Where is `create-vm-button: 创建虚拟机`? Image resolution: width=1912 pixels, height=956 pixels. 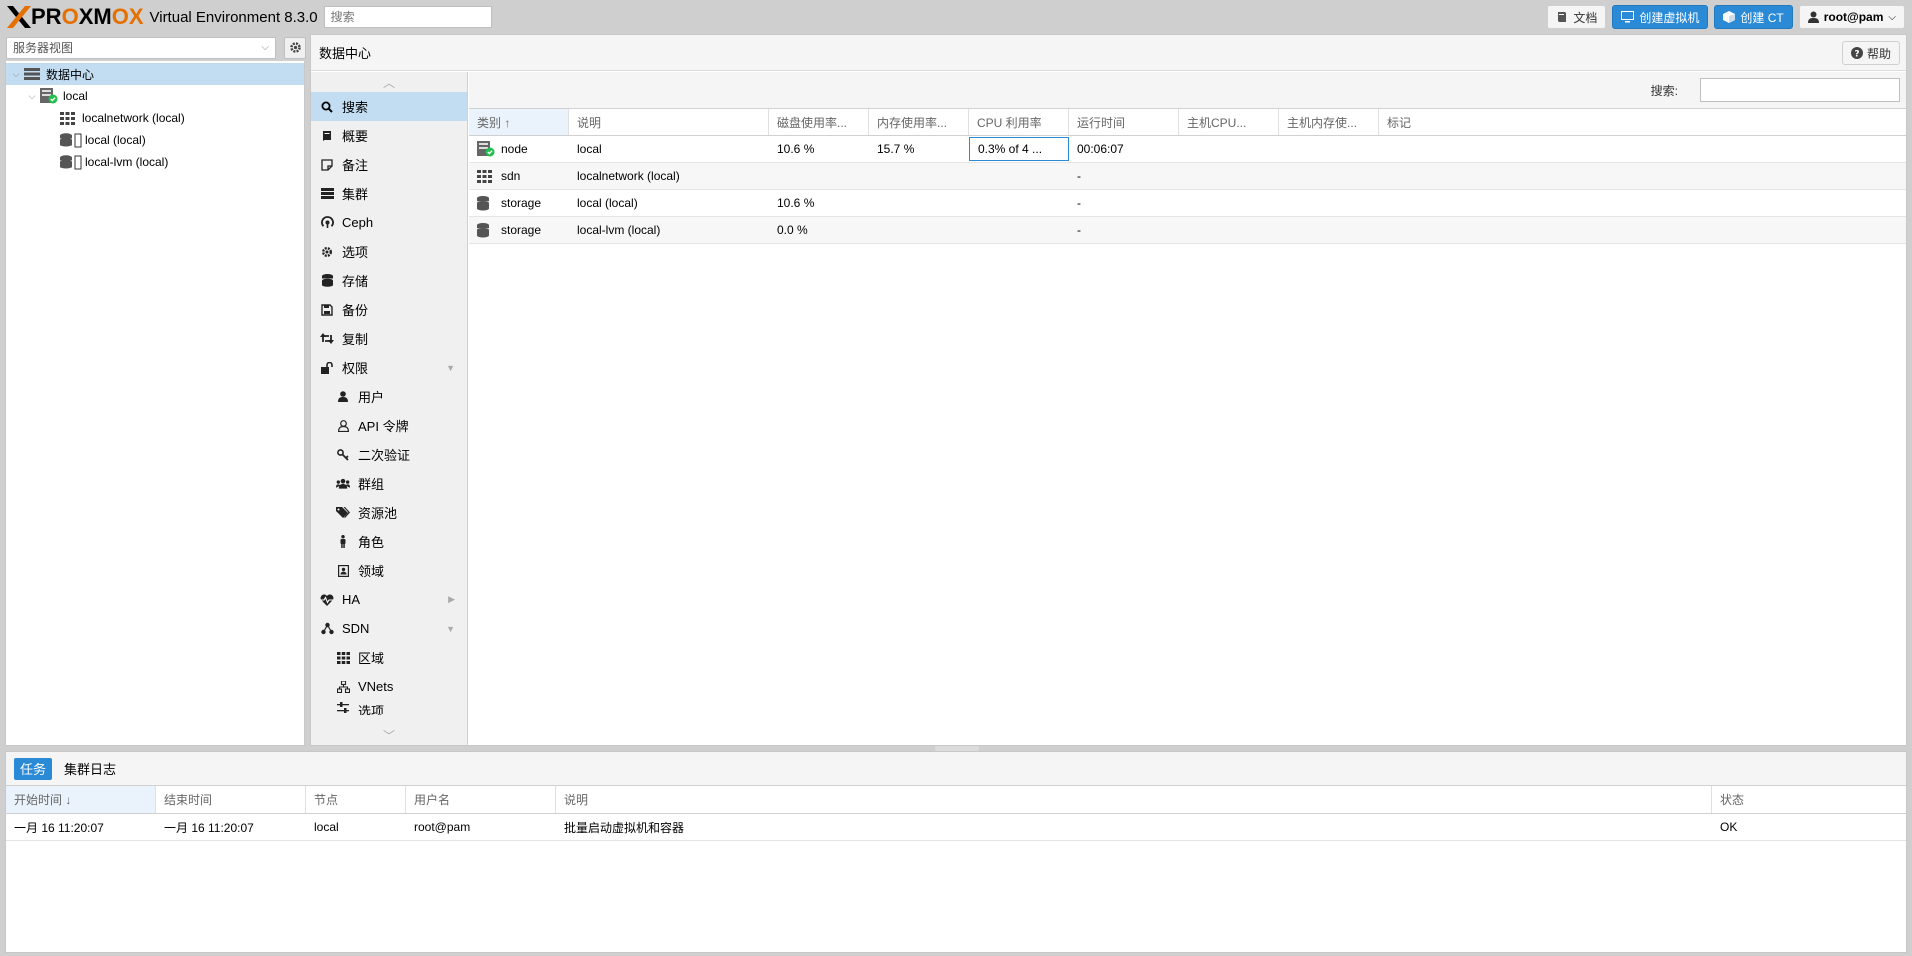 create-vm-button: 创建虚拟机 is located at coordinates (1660, 17).